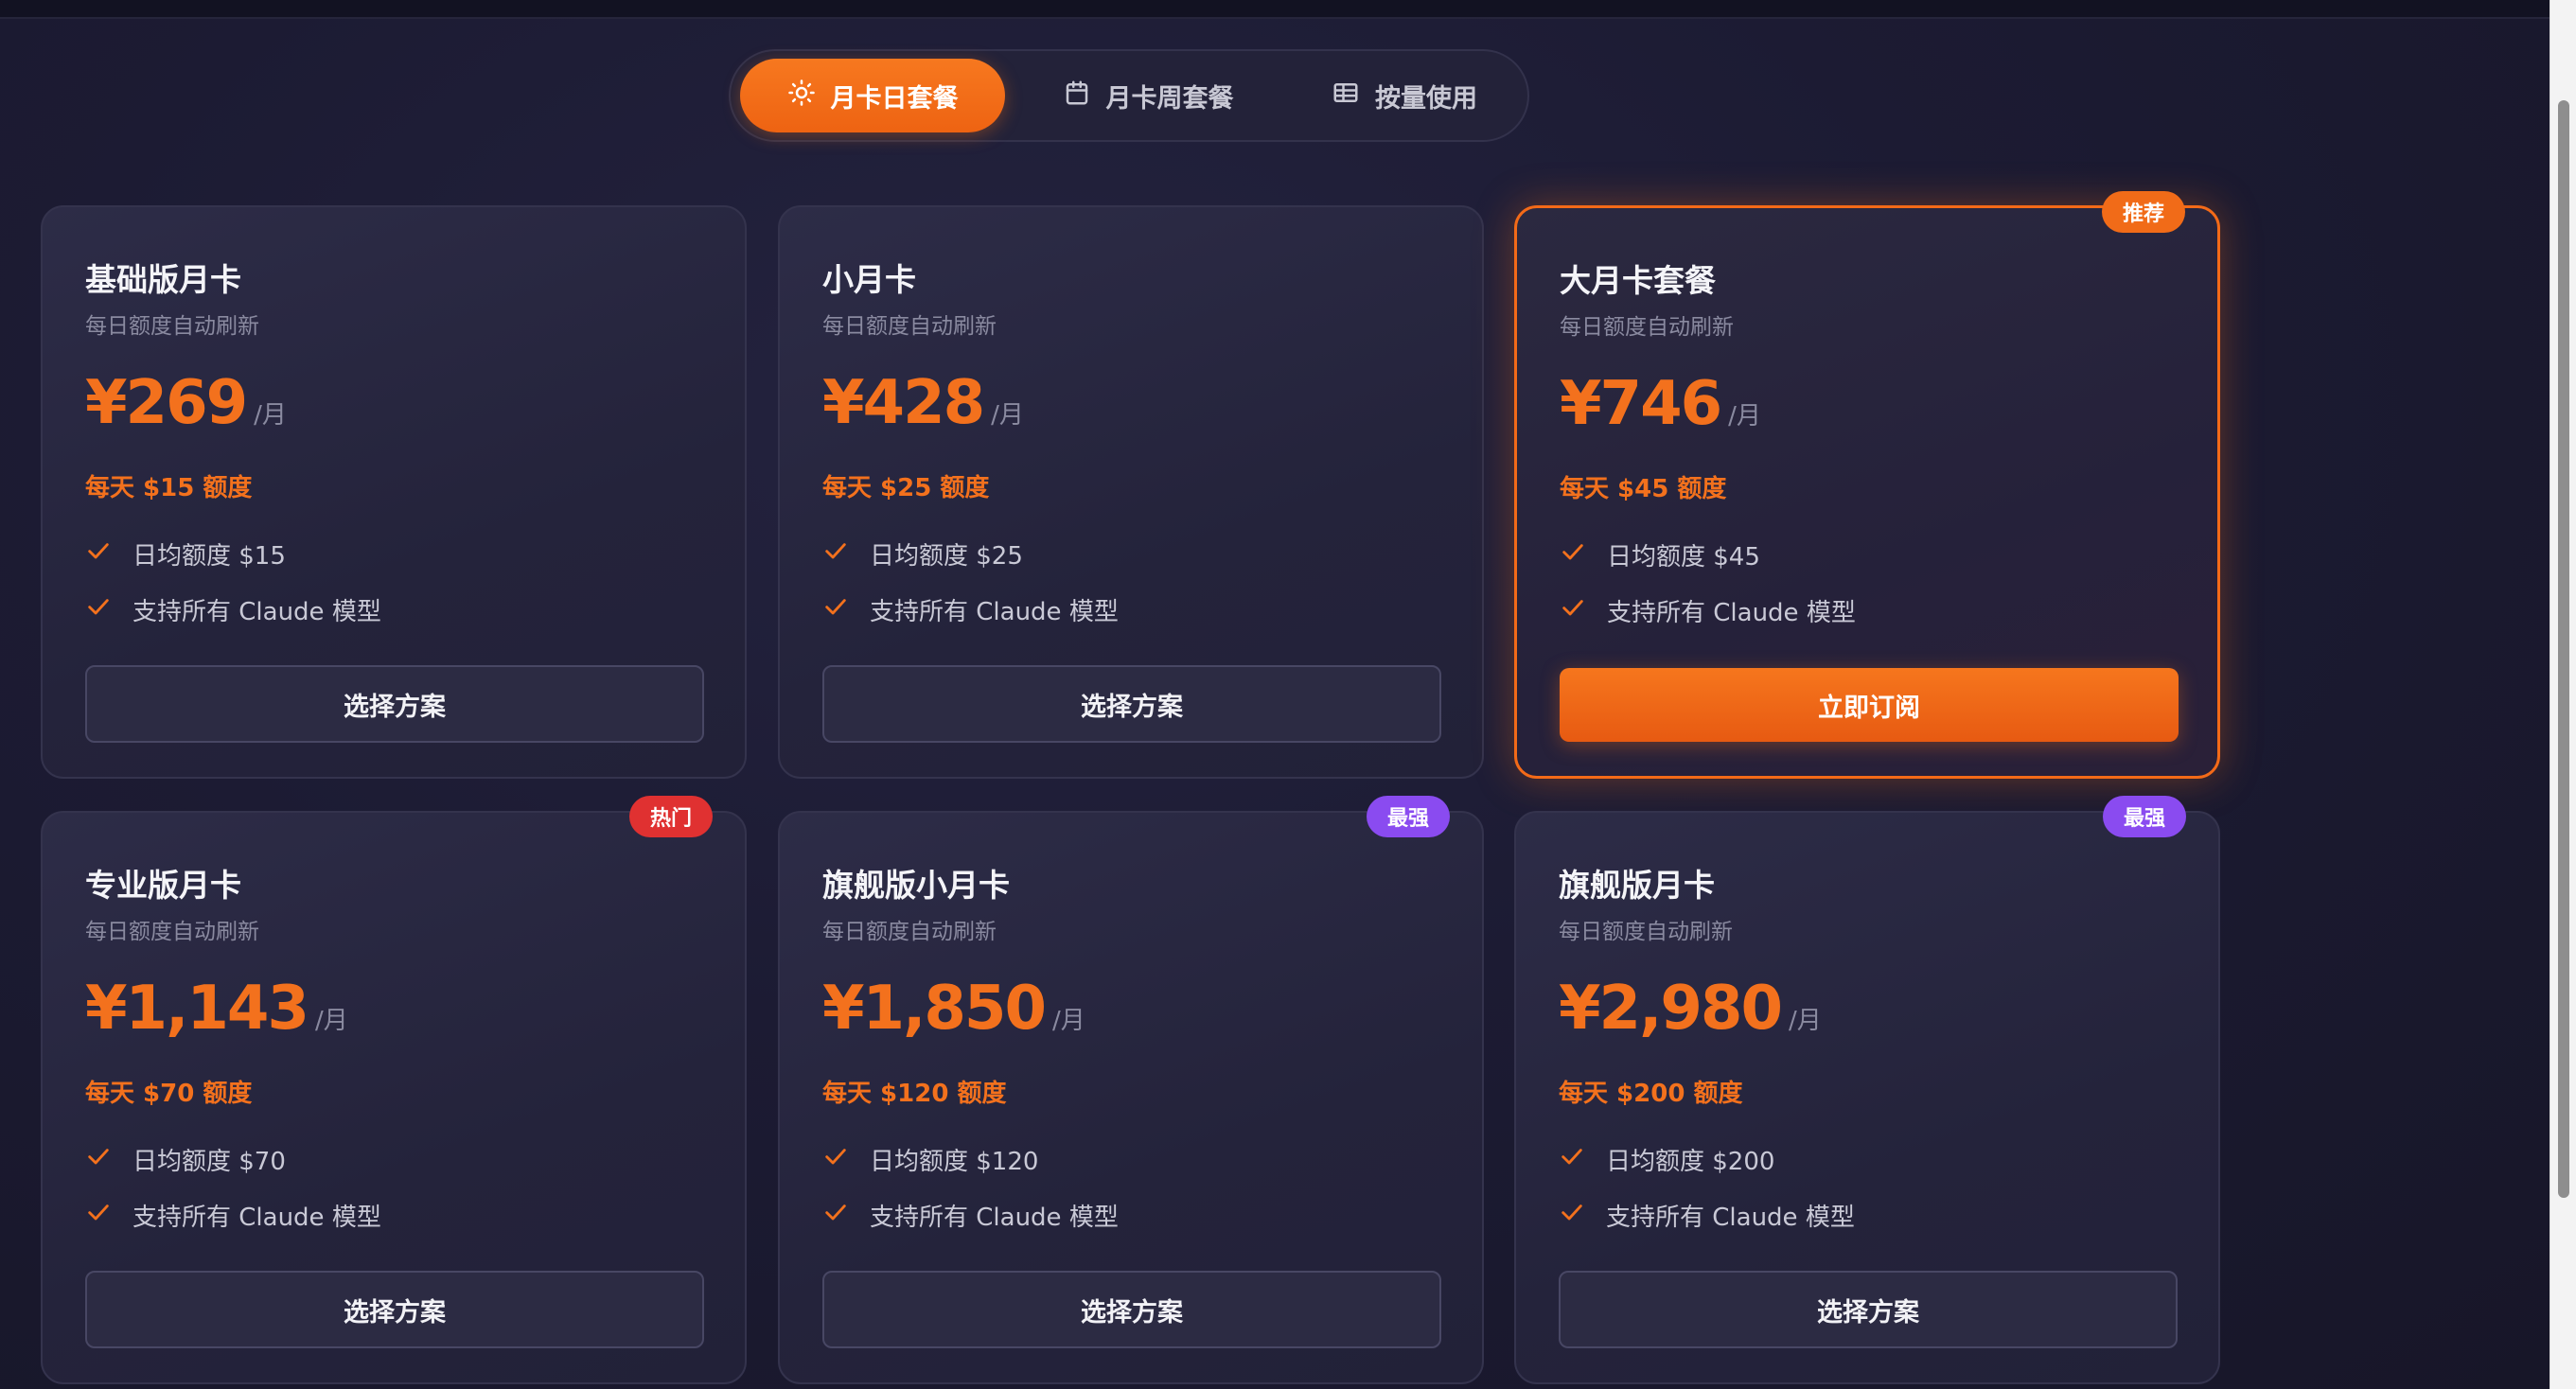 The width and height of the screenshot is (2576, 1389). I want to click on plan-quota: 每天 $70 额度, so click(169, 1094).